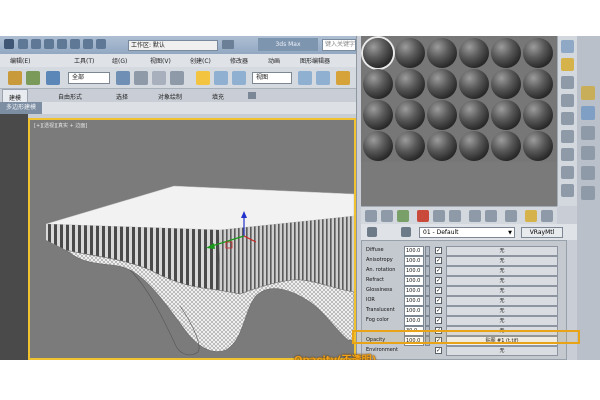 The height and width of the screenshot is (400, 600). I want to click on new-file-icon, so click(23, 44).